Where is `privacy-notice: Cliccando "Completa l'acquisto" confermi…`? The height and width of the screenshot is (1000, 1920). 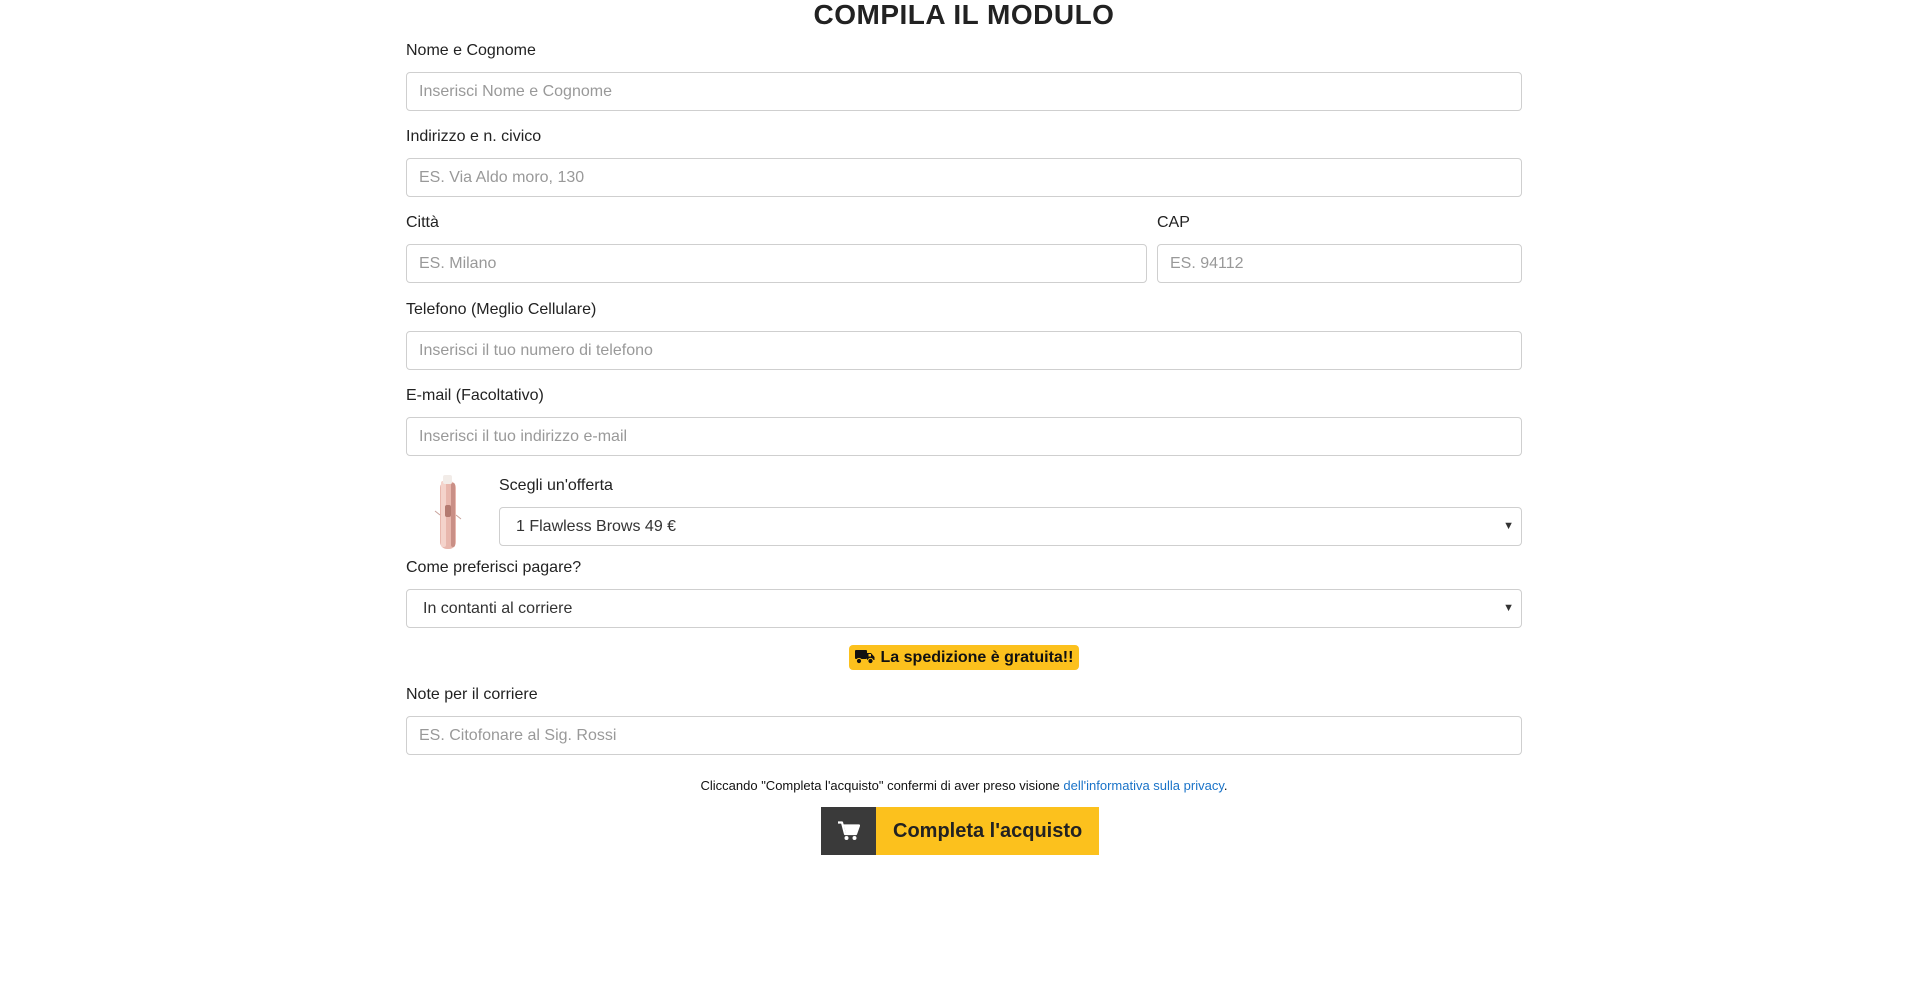 privacy-notice: Cliccando "Completa l'acquisto" confermi… is located at coordinates (964, 785).